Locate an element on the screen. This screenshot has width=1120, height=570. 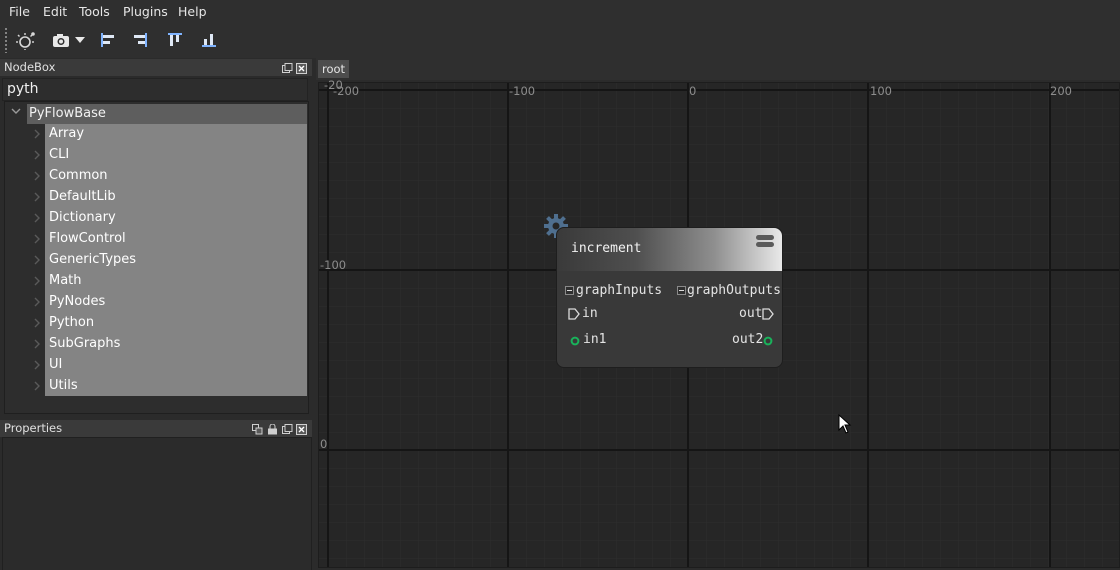
tree-item: DefaultLib is located at coordinates (170, 197).